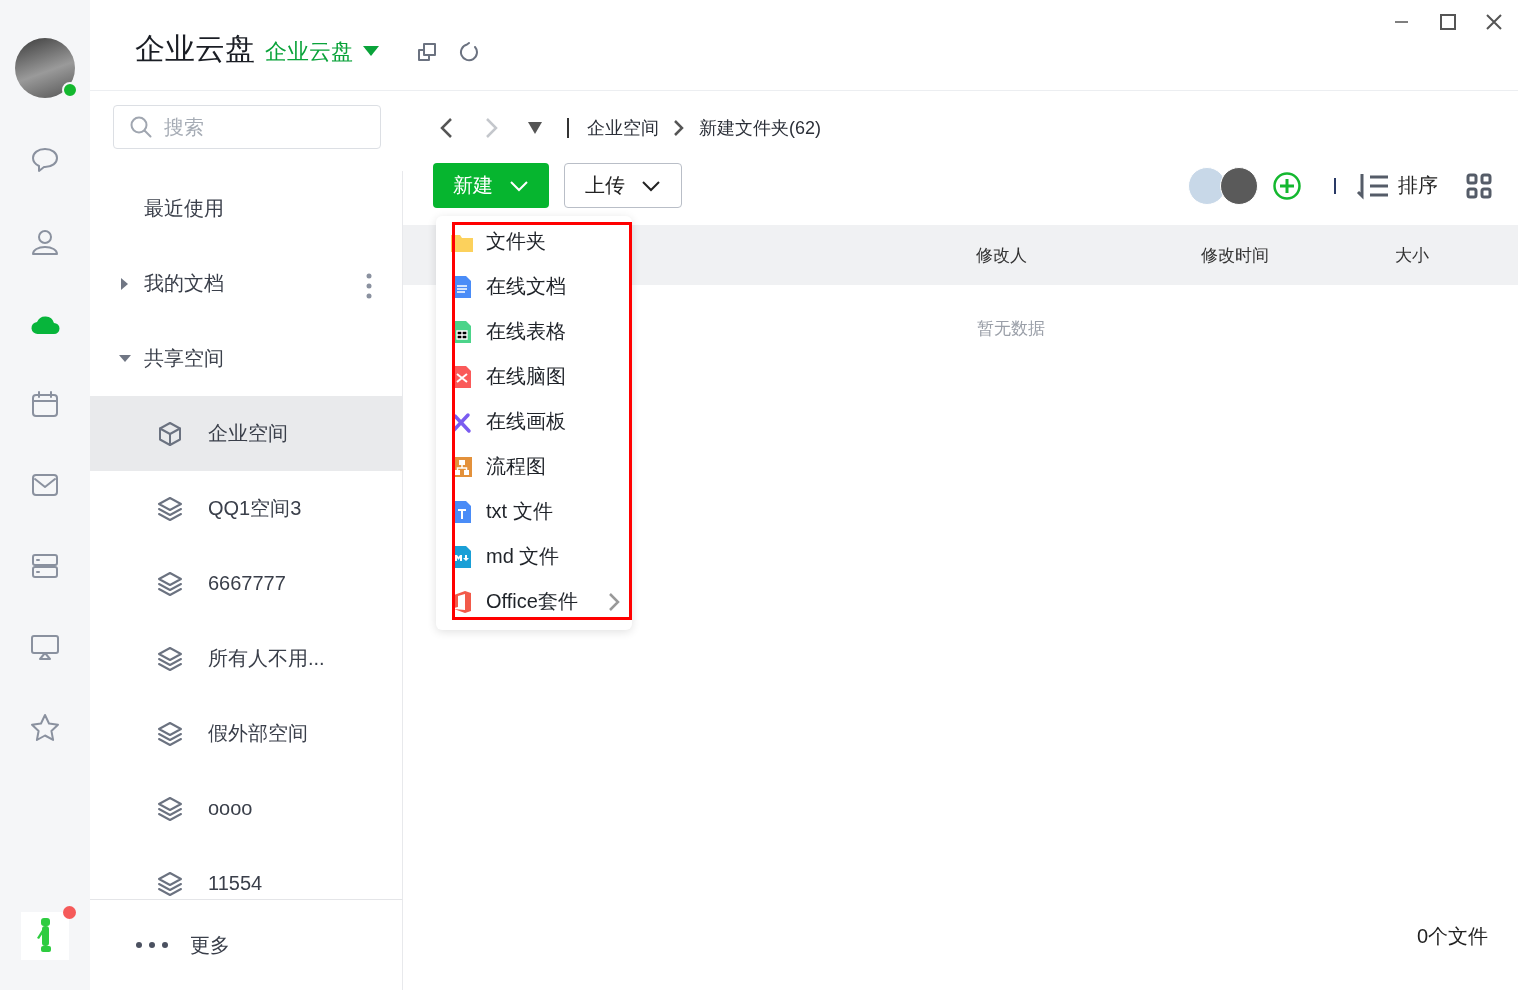  Describe the element at coordinates (246, 944) in the screenshot. I see `more-item: 更多` at that location.